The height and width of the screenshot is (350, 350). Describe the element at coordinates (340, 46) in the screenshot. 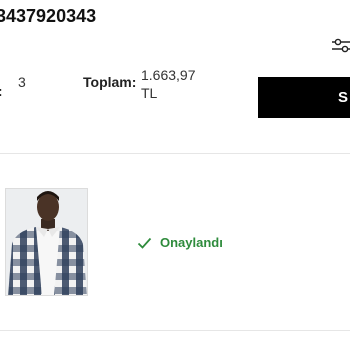

I see `filter-sliders-icon` at that location.